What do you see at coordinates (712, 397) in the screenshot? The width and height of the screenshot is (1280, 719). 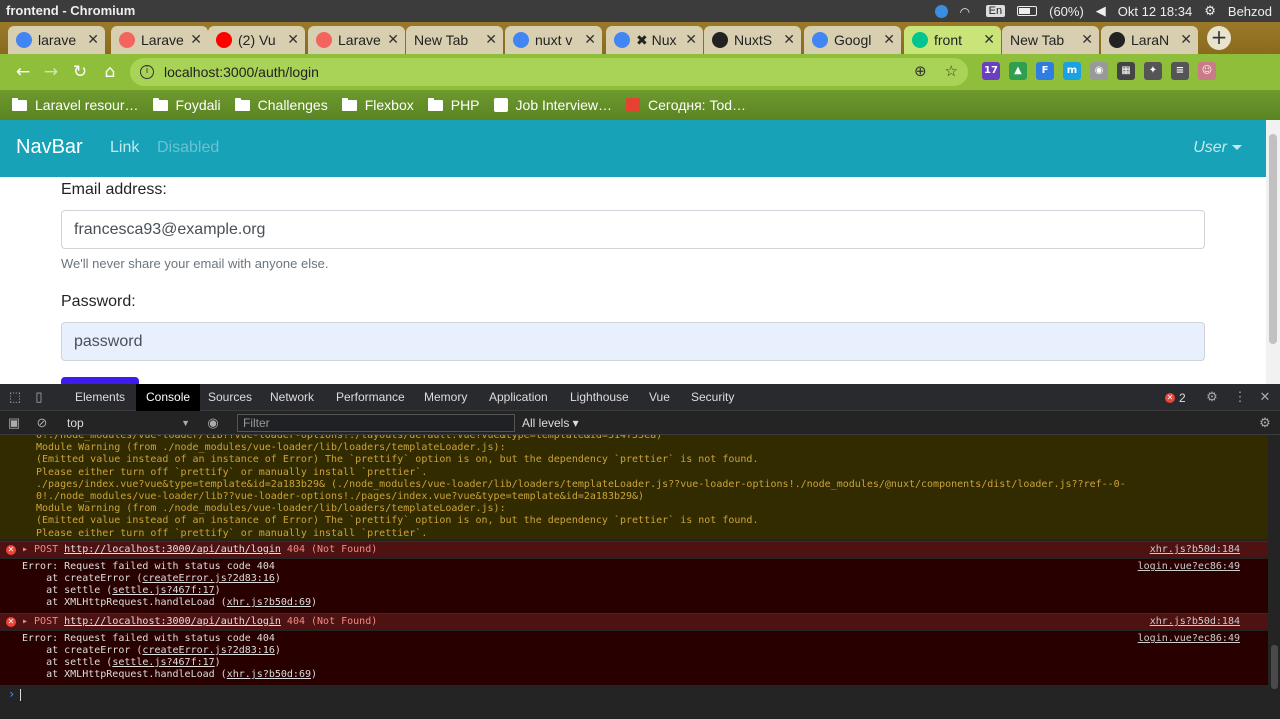 I see `devtools-tab-security: Security` at bounding box center [712, 397].